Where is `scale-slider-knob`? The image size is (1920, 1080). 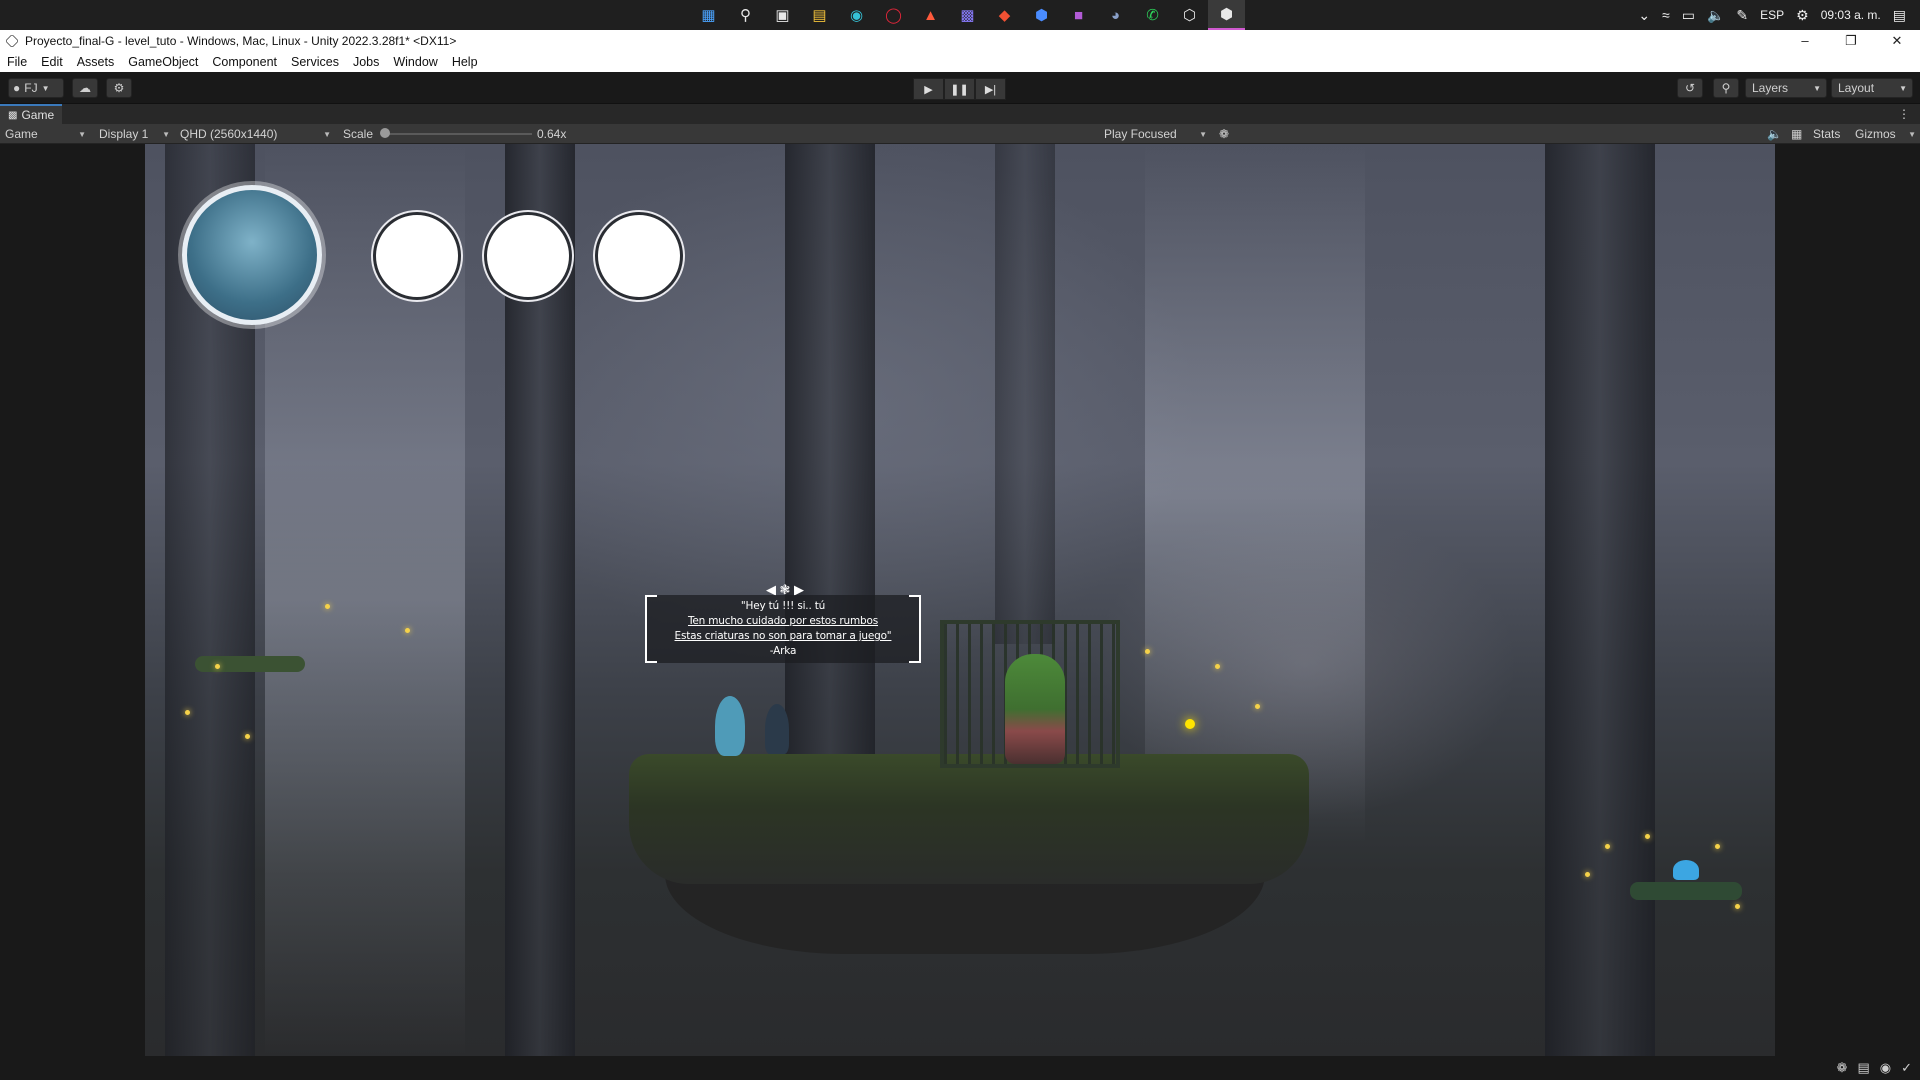
scale-slider-knob is located at coordinates (385, 133).